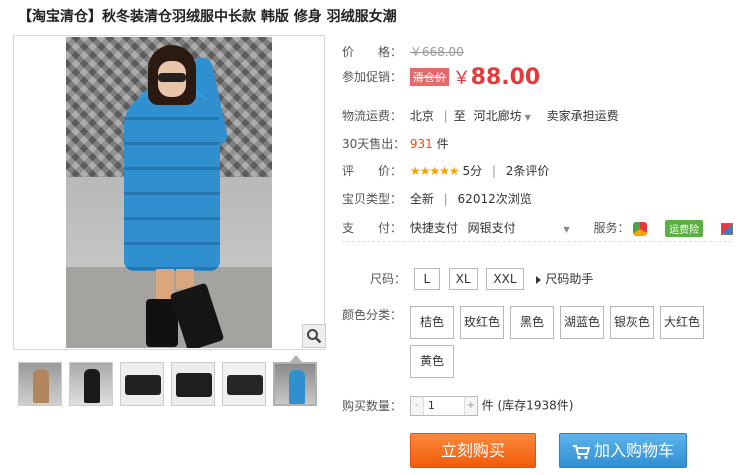 The height and width of the screenshot is (475, 736). I want to click on add-to-cart-label: 加入购物车, so click(633, 450).